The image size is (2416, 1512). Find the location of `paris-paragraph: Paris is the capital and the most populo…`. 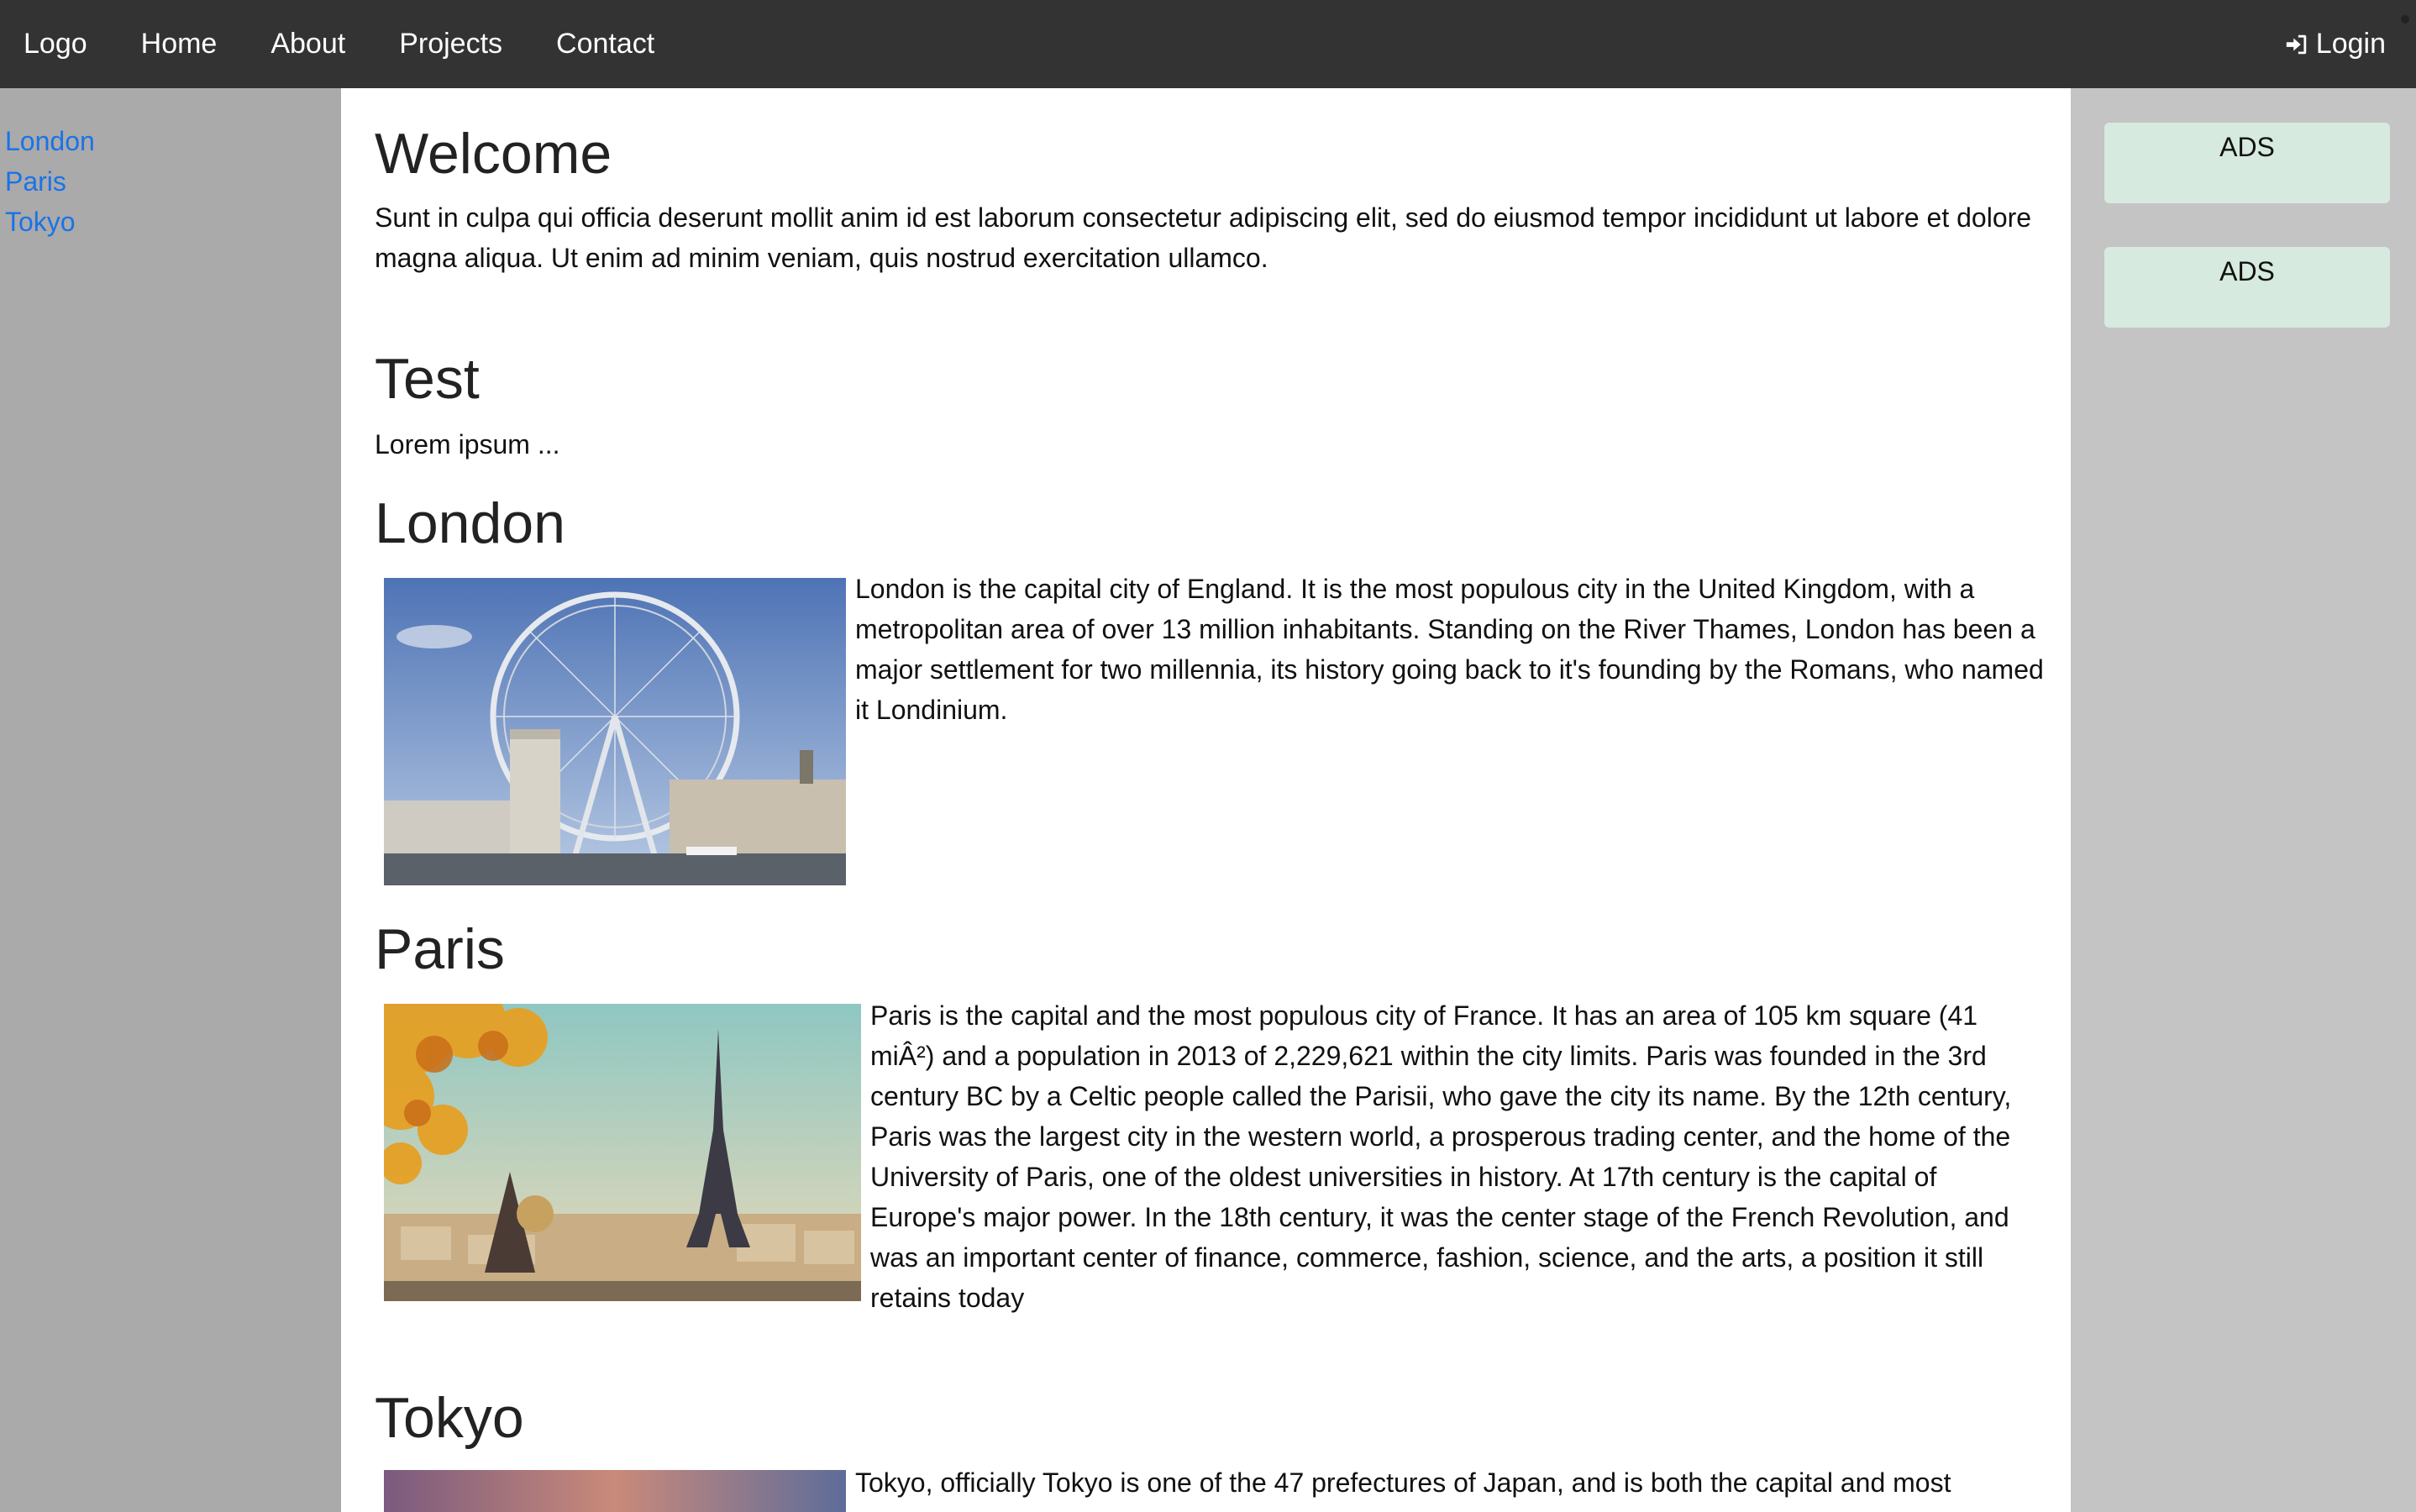

paris-paragraph: Paris is the capital and the most populo… is located at coordinates (1441, 1156).